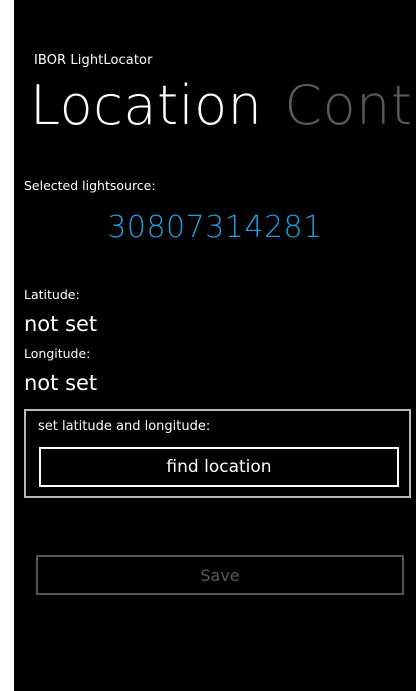 This screenshot has width=416, height=691. I want to click on find-location-button: find location, so click(219, 467).